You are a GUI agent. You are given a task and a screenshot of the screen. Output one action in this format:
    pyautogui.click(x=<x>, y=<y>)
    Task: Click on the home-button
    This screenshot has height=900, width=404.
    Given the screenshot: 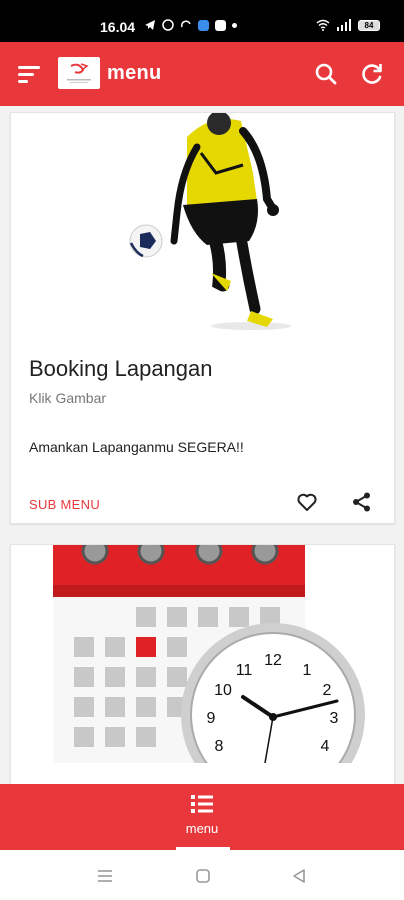 What is the action you would take?
    pyautogui.click(x=203, y=876)
    